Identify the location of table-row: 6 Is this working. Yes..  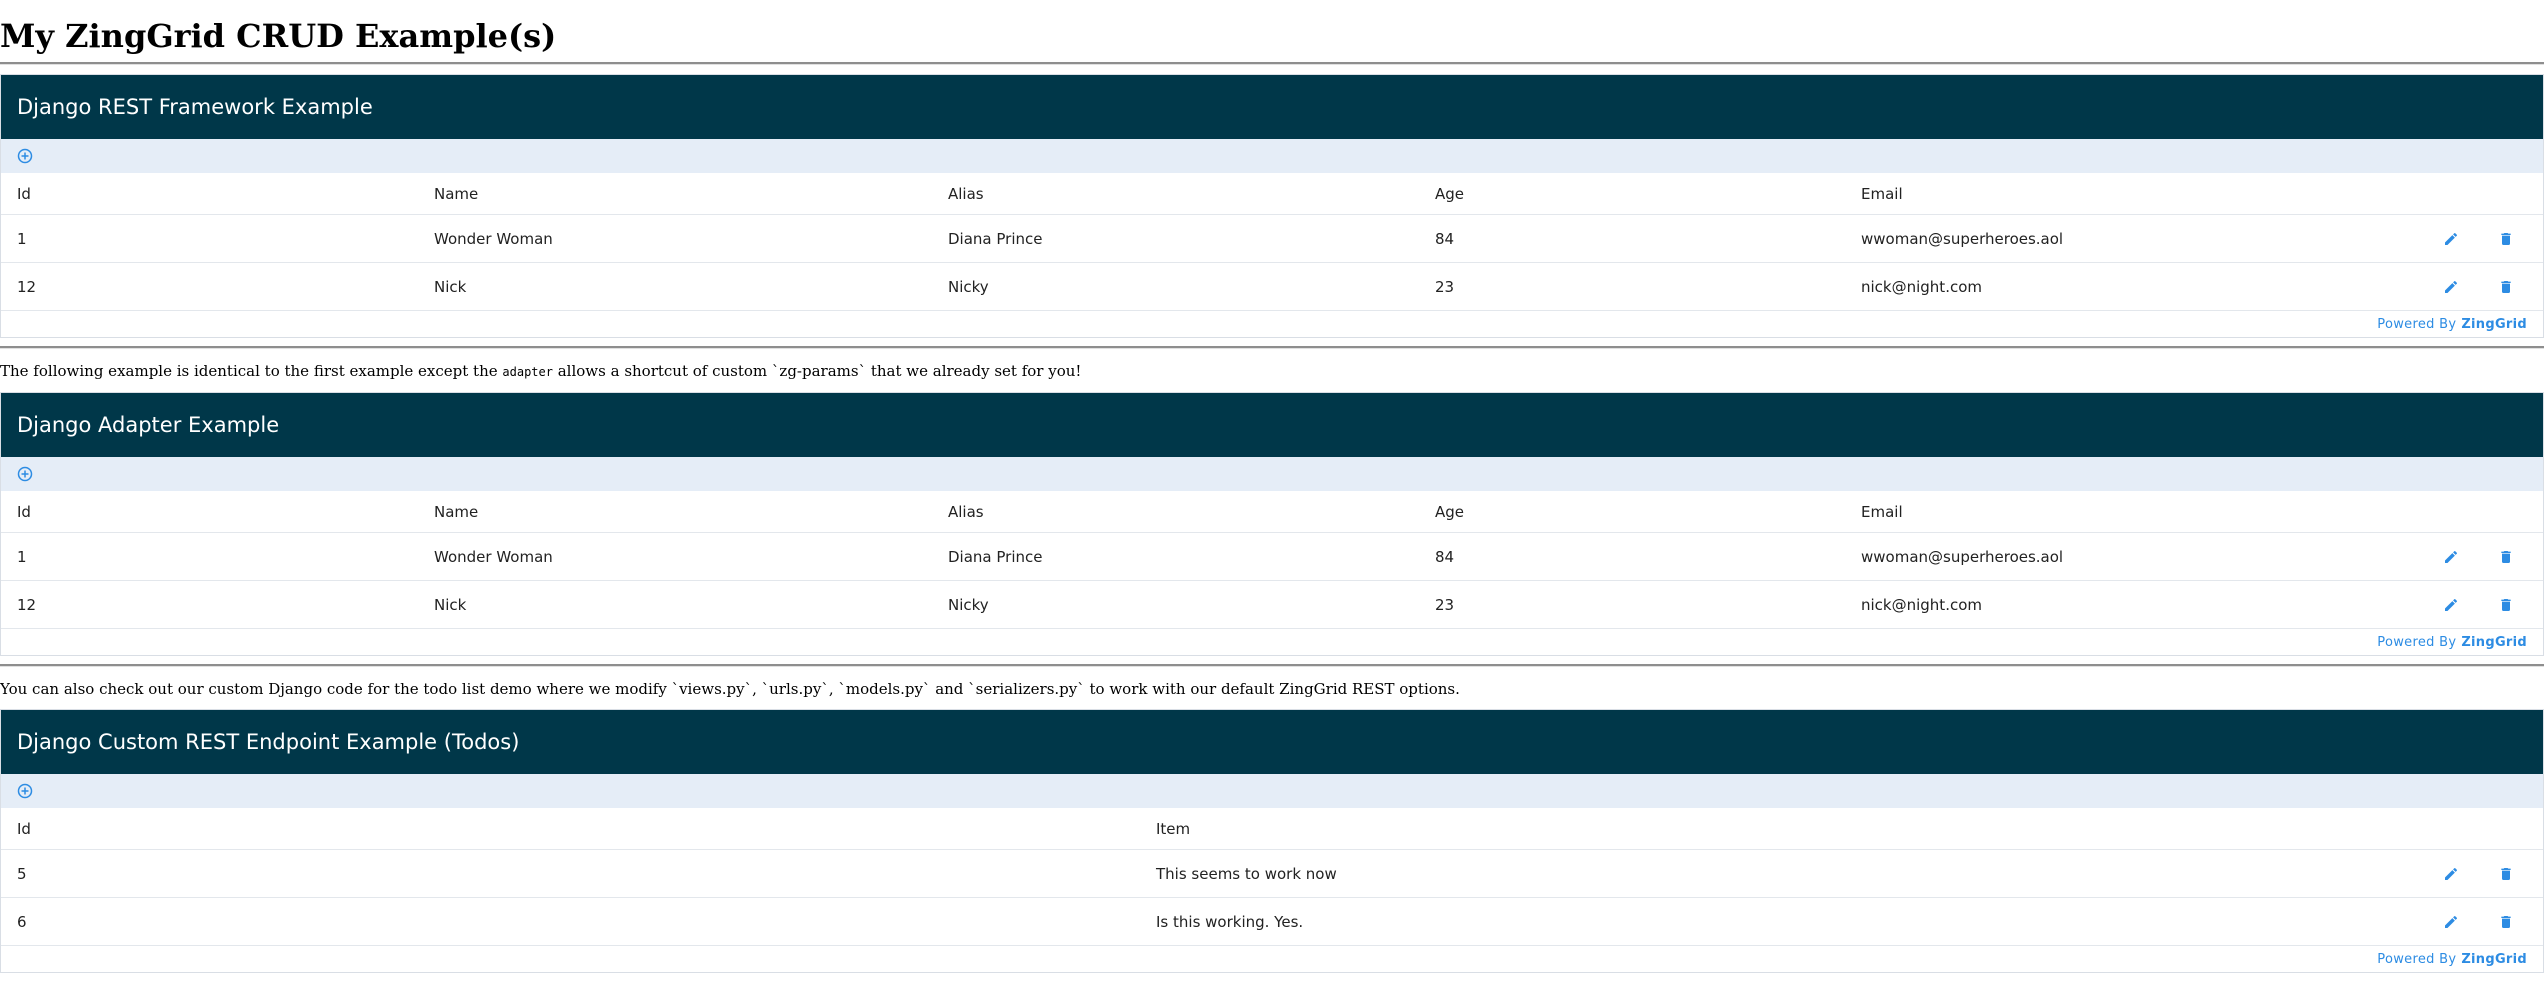
(1272, 922).